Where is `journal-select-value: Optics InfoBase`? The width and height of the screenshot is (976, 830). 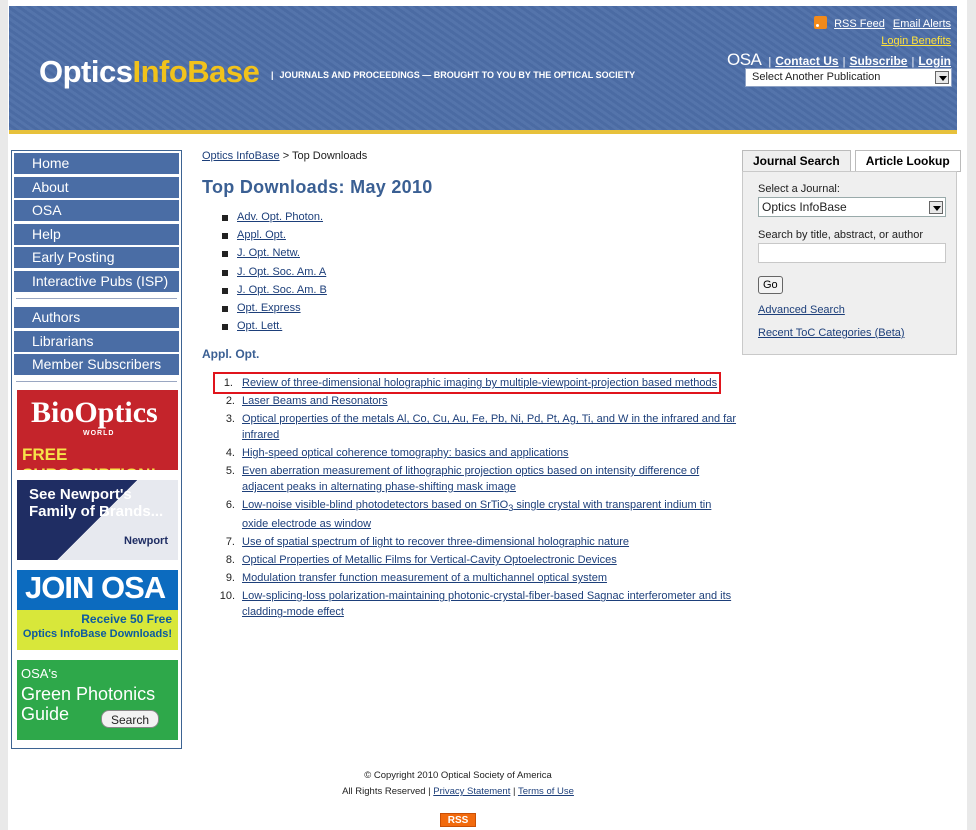 journal-select-value: Optics InfoBase is located at coordinates (804, 207).